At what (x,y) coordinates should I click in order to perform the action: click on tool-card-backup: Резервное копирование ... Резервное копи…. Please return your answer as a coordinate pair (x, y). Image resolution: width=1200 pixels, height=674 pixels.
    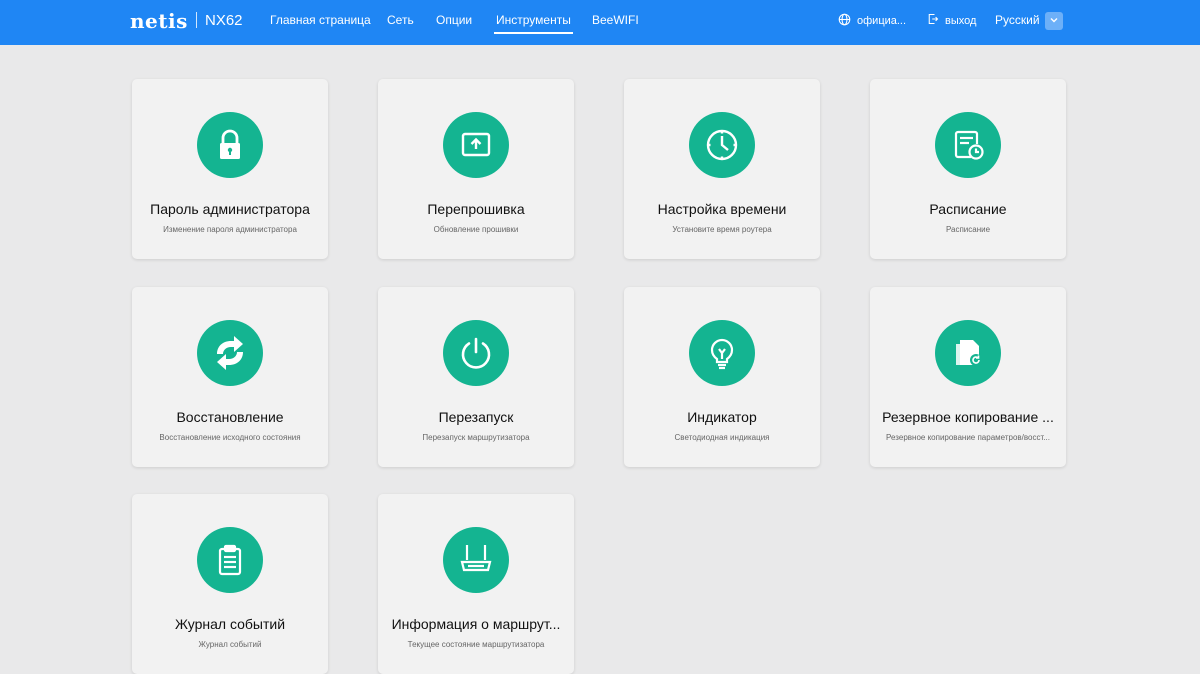
    Looking at the image, I should click on (968, 377).